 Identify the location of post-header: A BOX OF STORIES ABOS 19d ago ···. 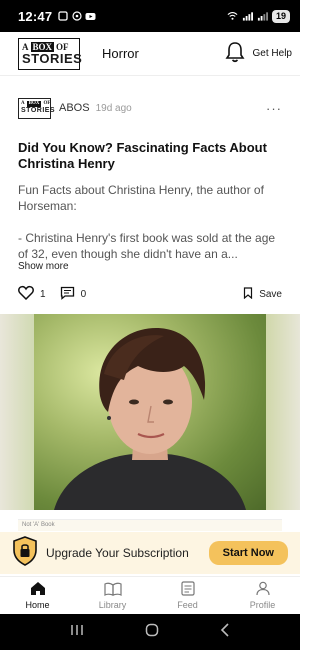
(150, 108).